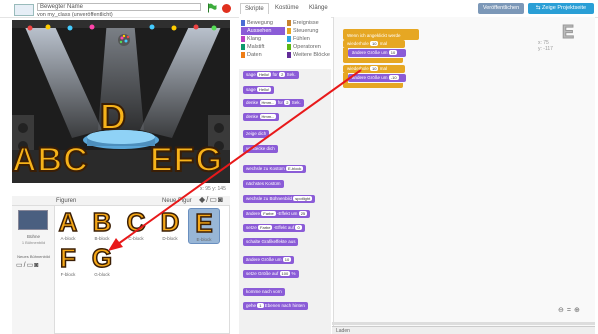  Describe the element at coordinates (309, 23) in the screenshot. I see `category-events: Ereignisse` at that location.